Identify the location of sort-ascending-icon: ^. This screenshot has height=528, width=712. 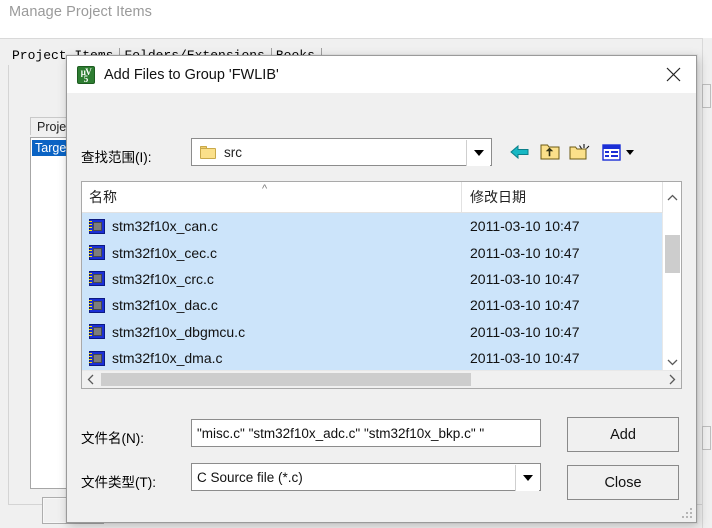
(265, 188).